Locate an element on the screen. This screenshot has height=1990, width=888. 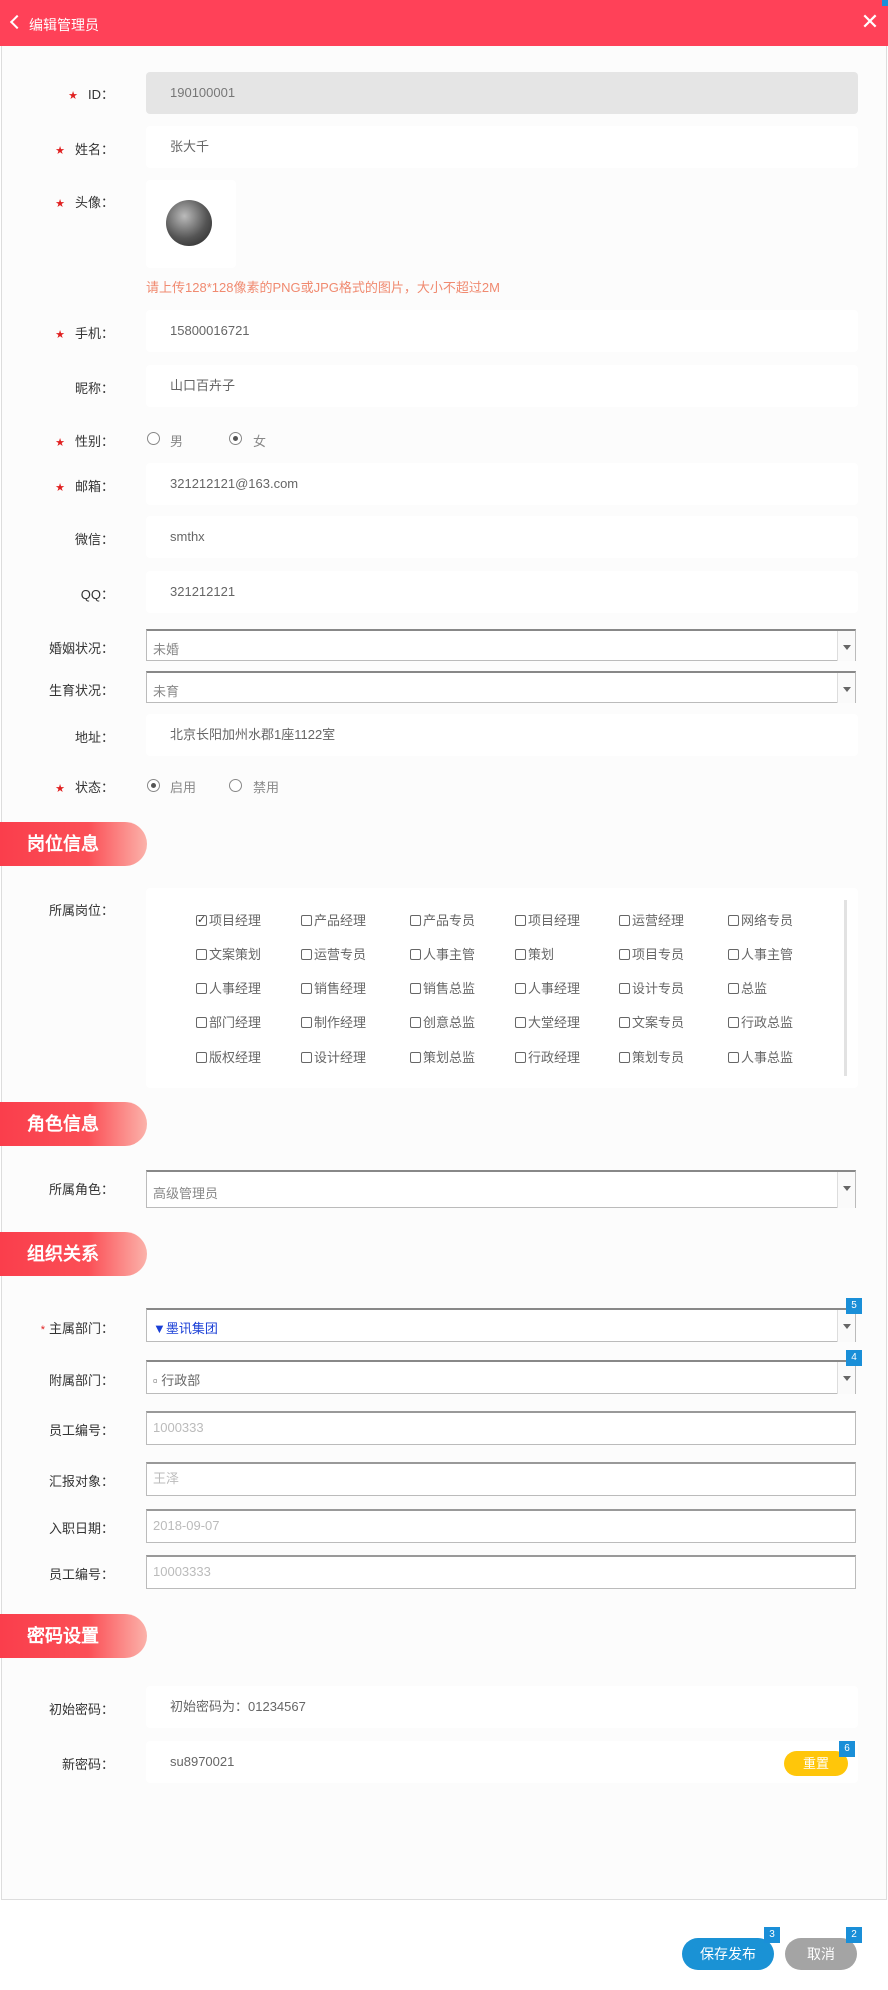
name-label: ★ 姓名： is located at coordinates (84, 149).